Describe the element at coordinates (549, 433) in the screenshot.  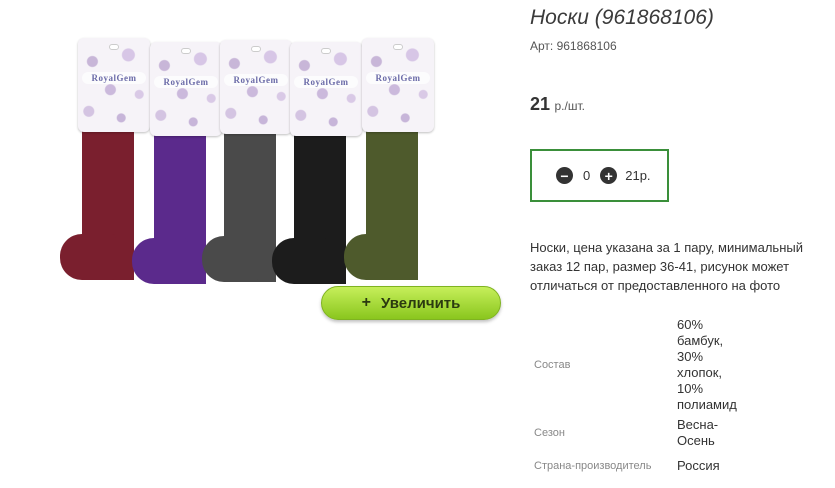
I see `spec-label: Сезон` at that location.